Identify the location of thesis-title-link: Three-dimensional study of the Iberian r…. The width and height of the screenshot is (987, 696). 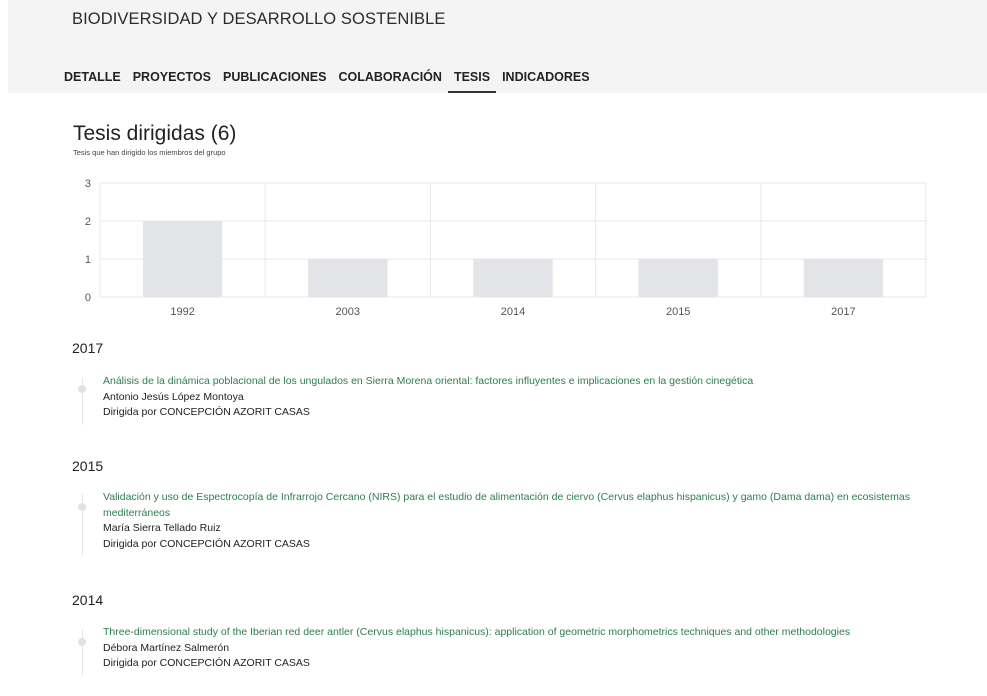
(532, 633).